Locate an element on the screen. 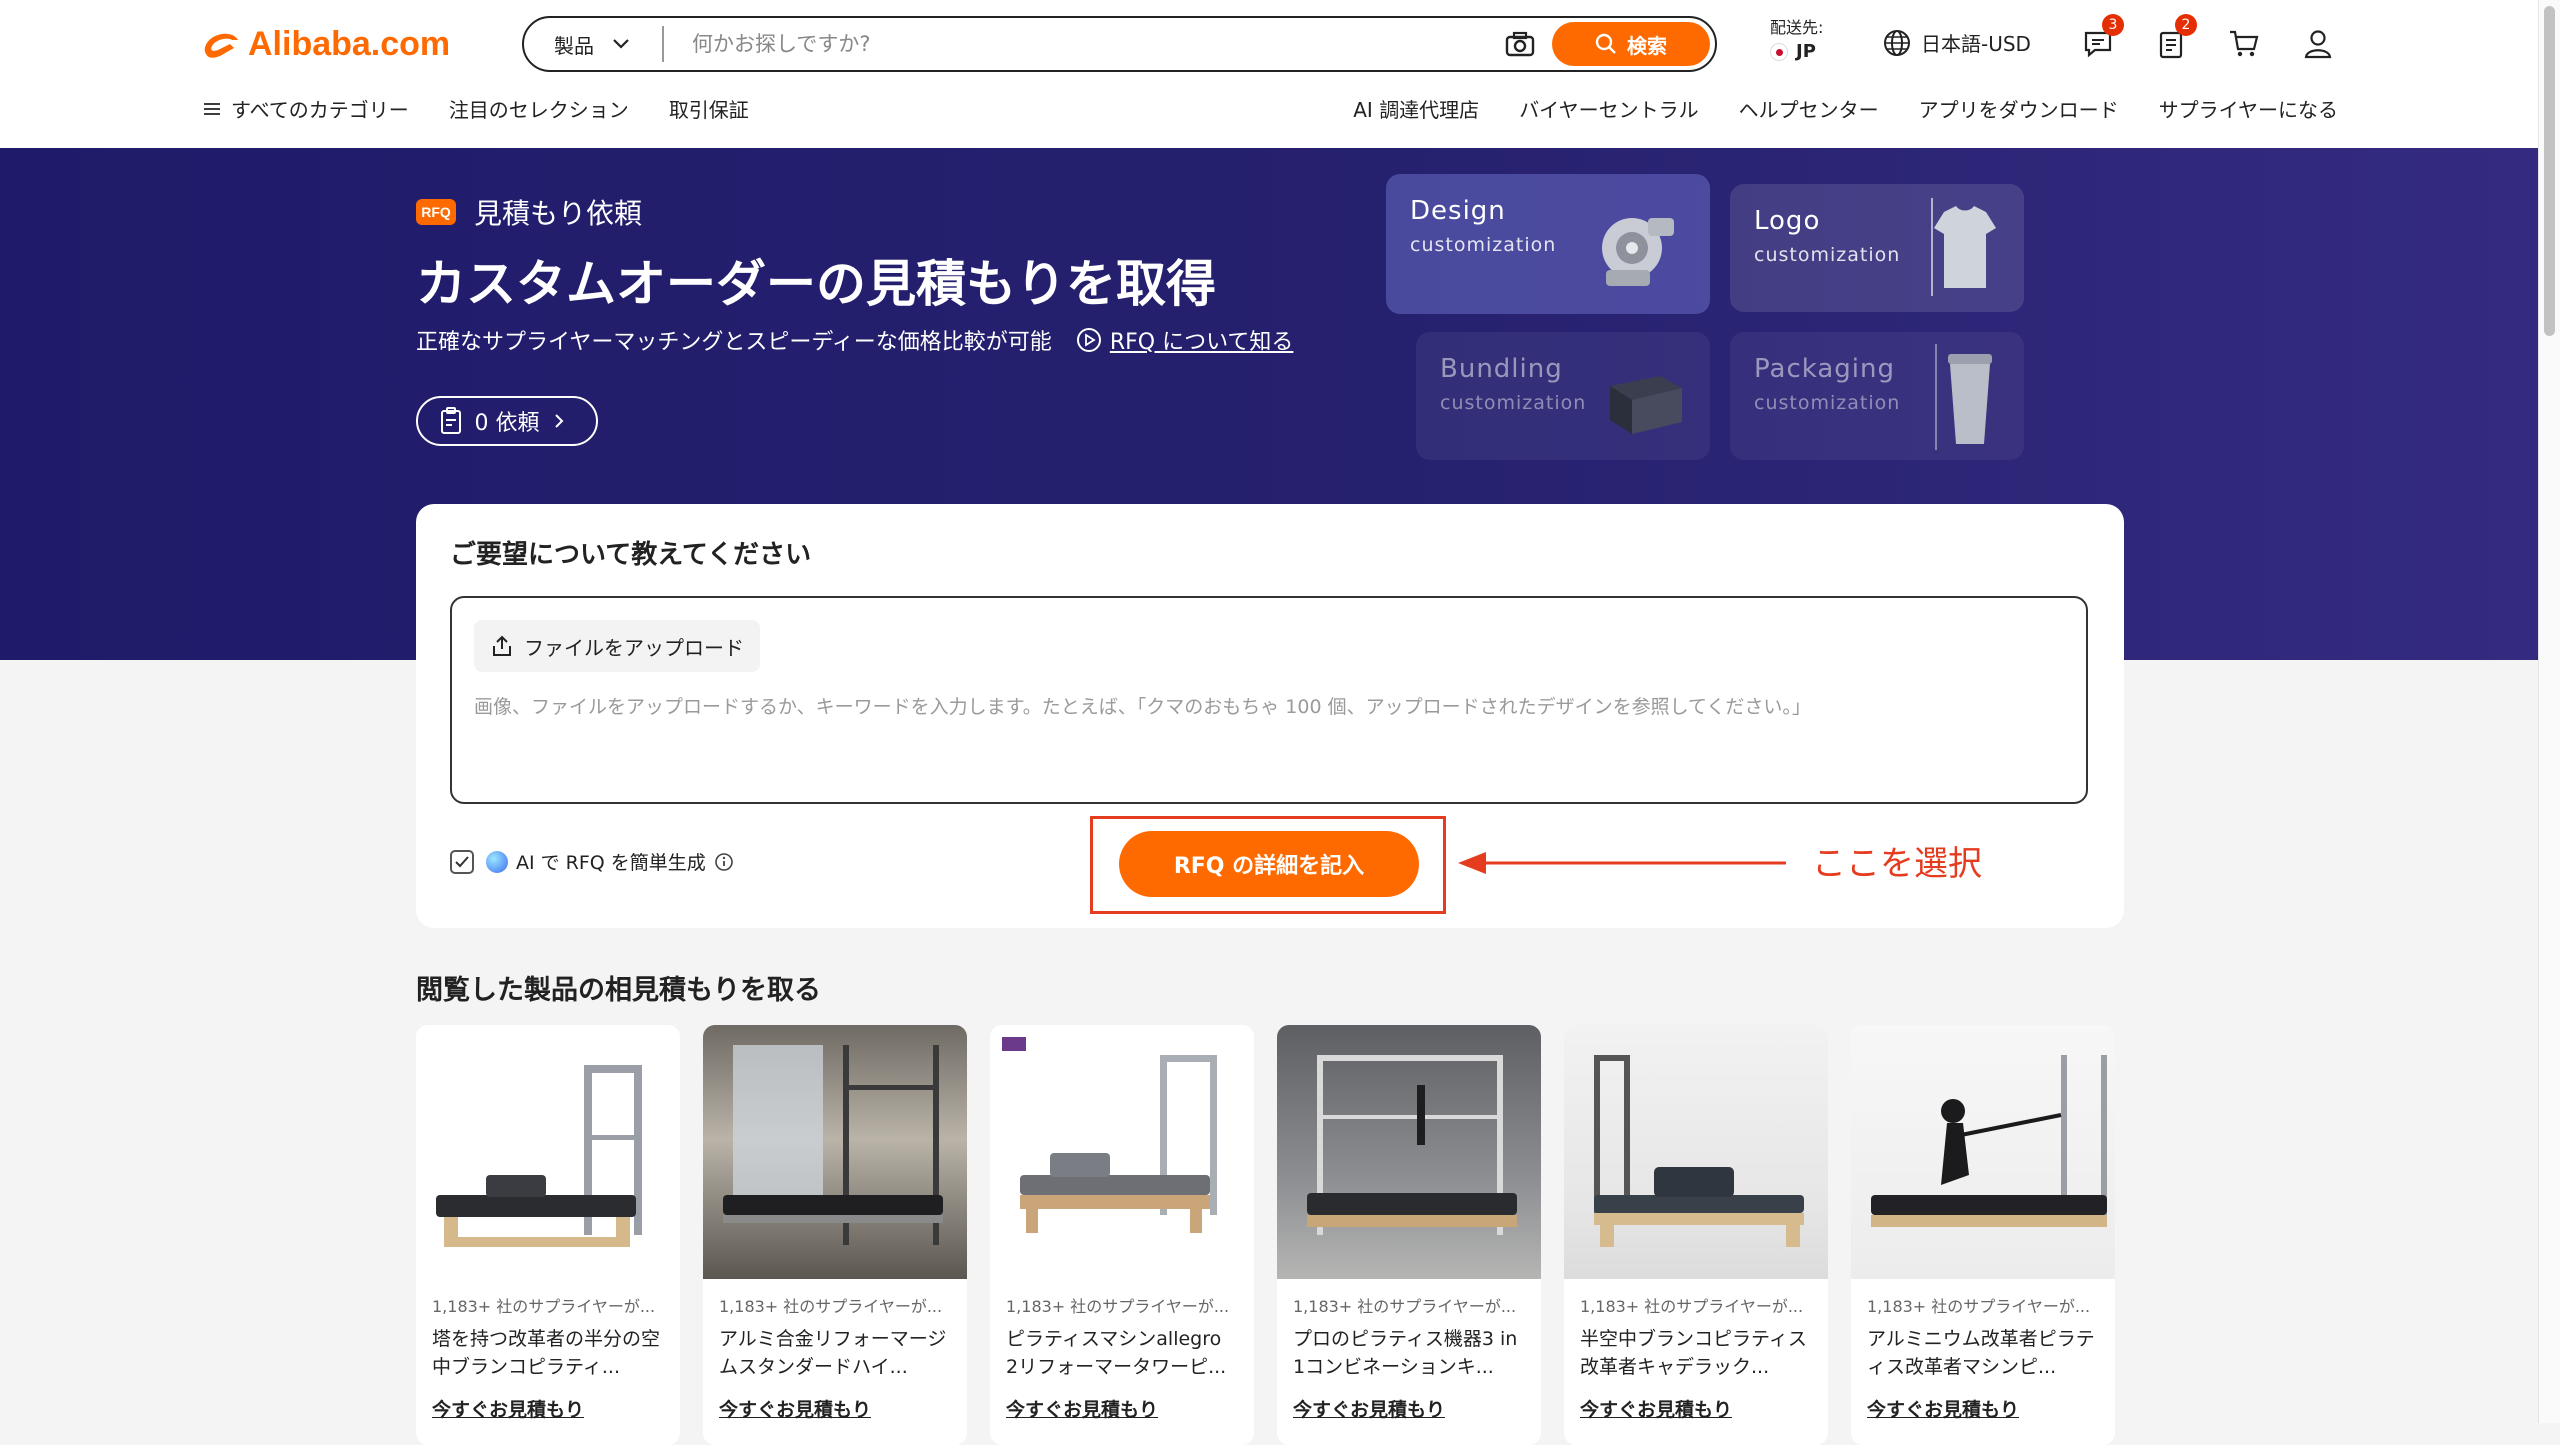 The image size is (2560, 1445). banner-subtitle: 正確なサプライヤーマッチングとスピーディーな価格比較が可能 is located at coordinates (734, 342).